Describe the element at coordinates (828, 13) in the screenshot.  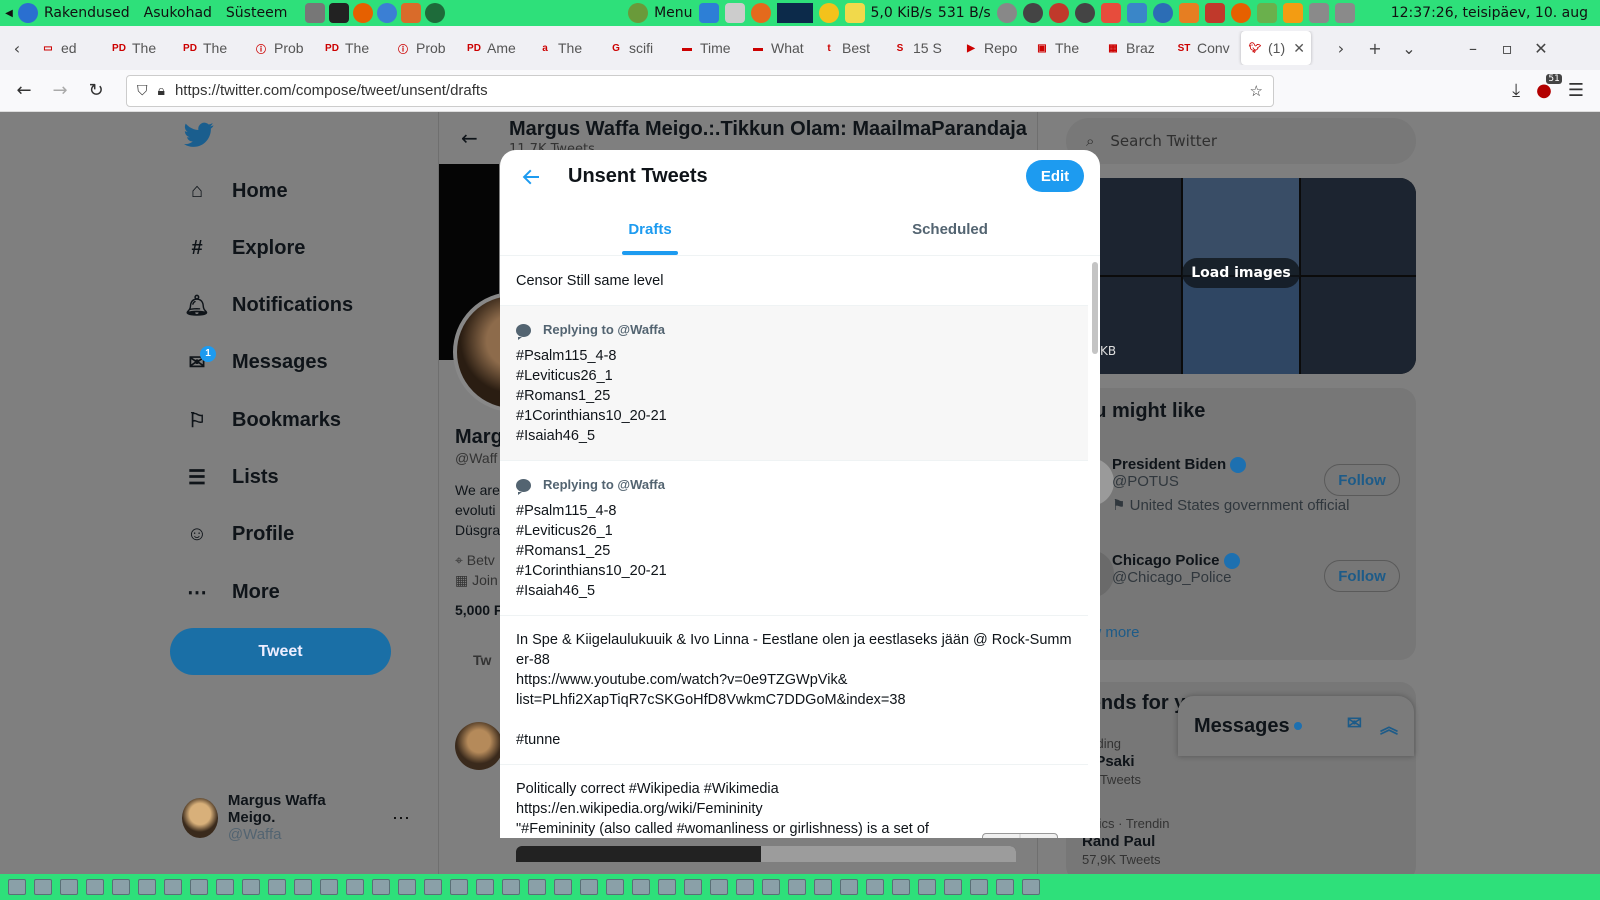
I see `search-tray-icon` at that location.